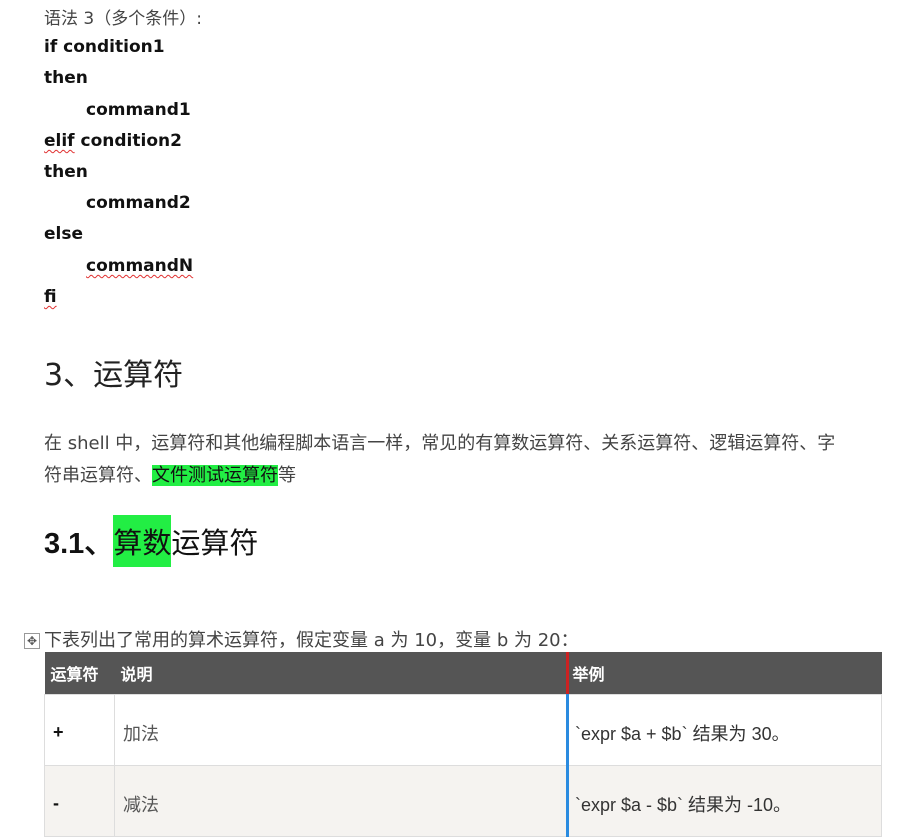  I want to click on code-line-else: else, so click(64, 234).